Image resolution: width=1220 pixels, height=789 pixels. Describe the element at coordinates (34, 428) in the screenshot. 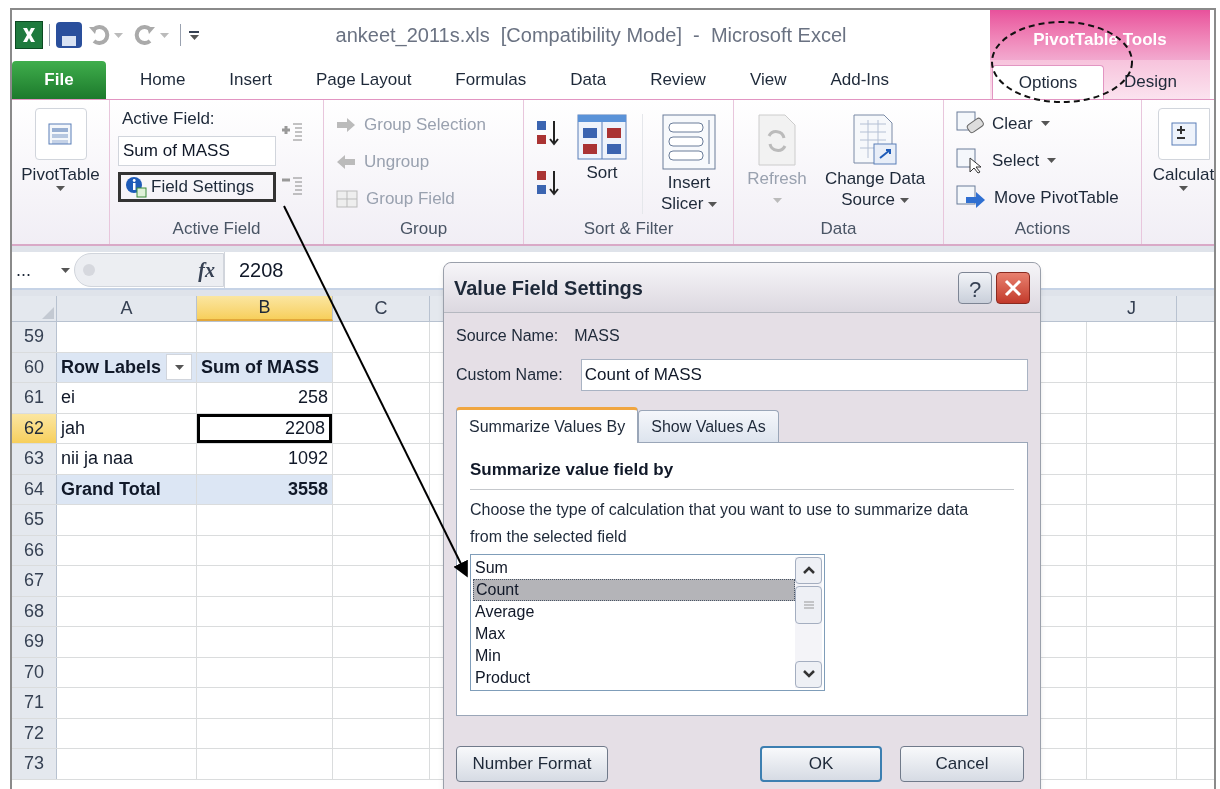

I see `row-header: 62` at that location.